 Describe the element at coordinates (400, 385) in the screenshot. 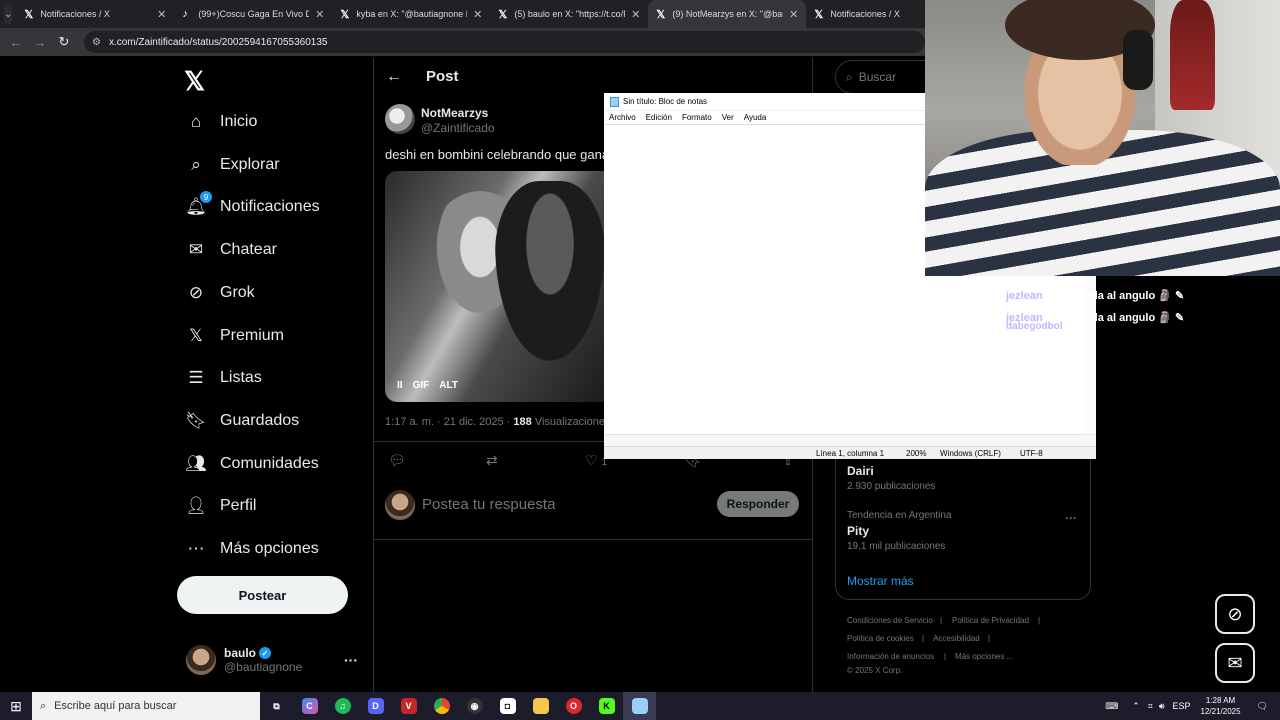

I see `pause-icon: II` at that location.